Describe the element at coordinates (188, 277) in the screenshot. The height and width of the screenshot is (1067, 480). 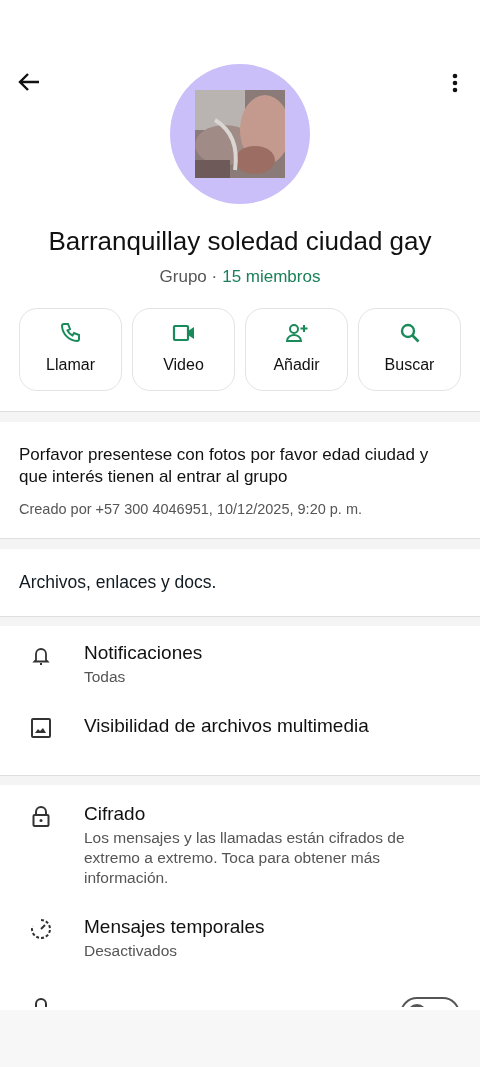
I see `group-label: Grupo ·` at that location.